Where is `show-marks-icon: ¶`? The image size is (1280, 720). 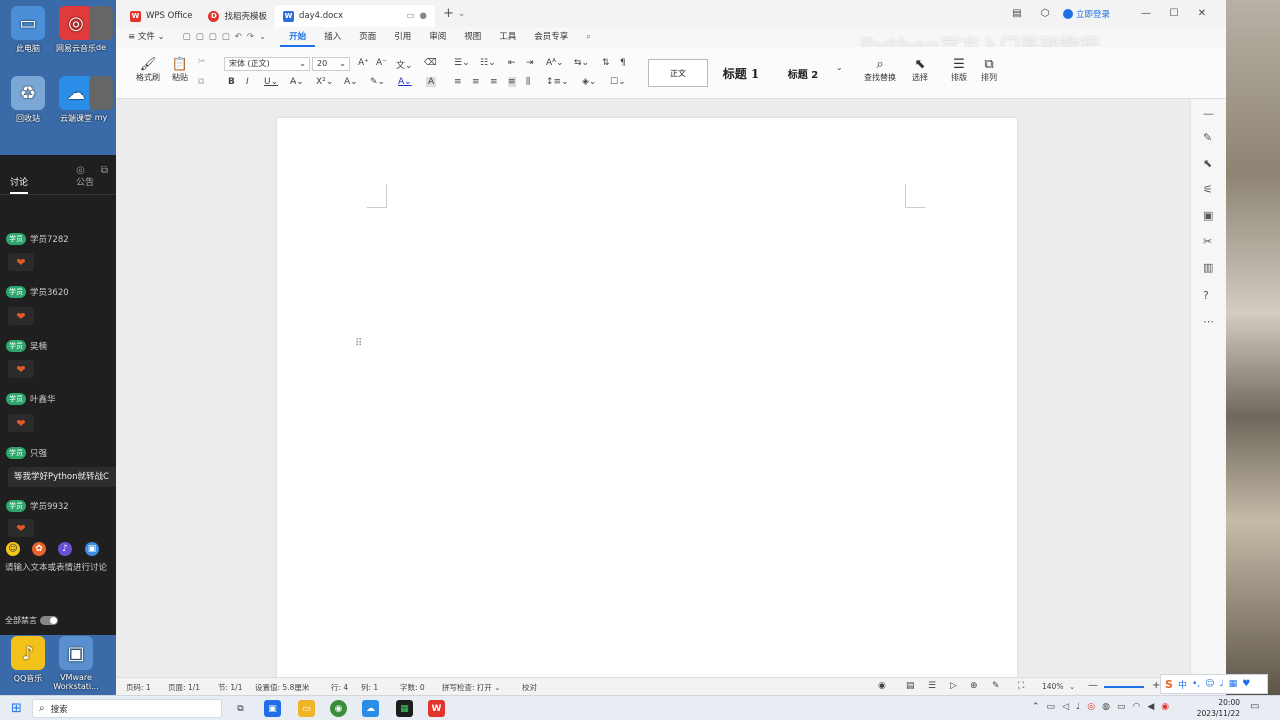 show-marks-icon: ¶ is located at coordinates (623, 63).